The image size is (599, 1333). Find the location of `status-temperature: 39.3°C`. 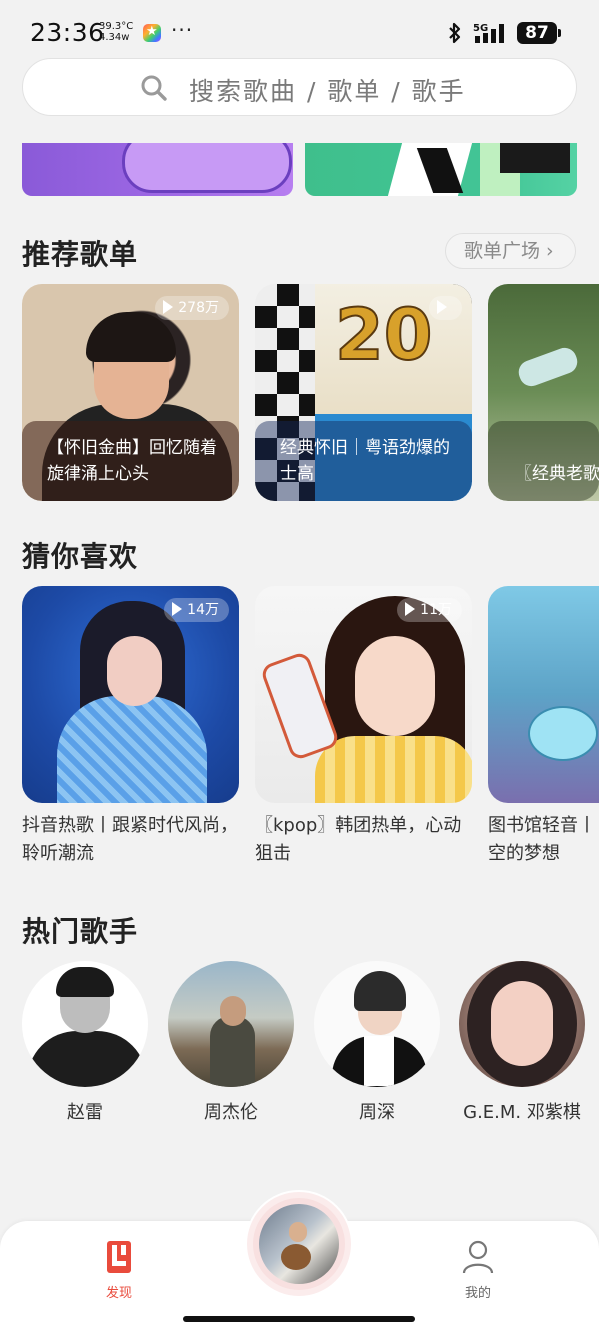

status-temperature: 39.3°C is located at coordinates (116, 26).